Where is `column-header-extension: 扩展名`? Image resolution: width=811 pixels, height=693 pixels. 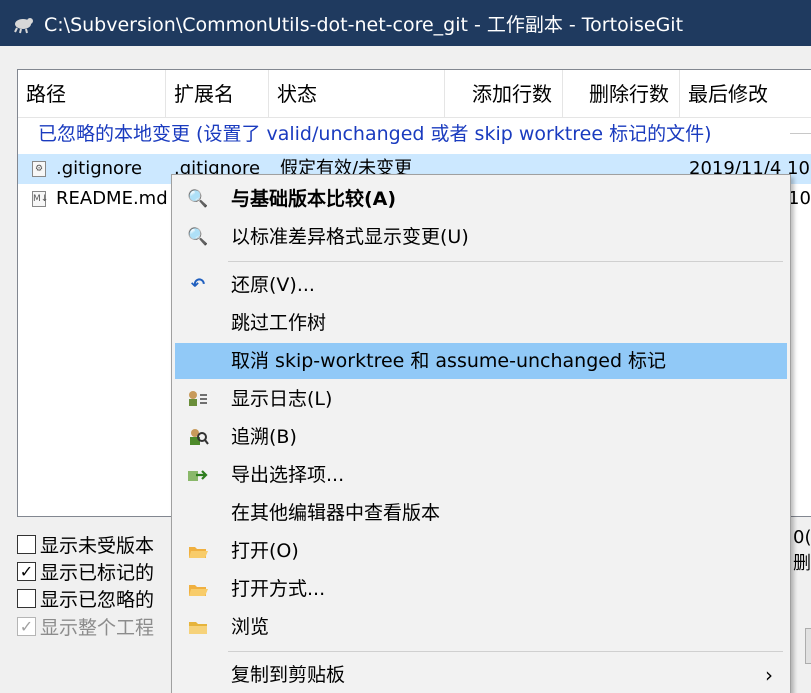
column-header-extension: 扩展名 is located at coordinates (217, 94).